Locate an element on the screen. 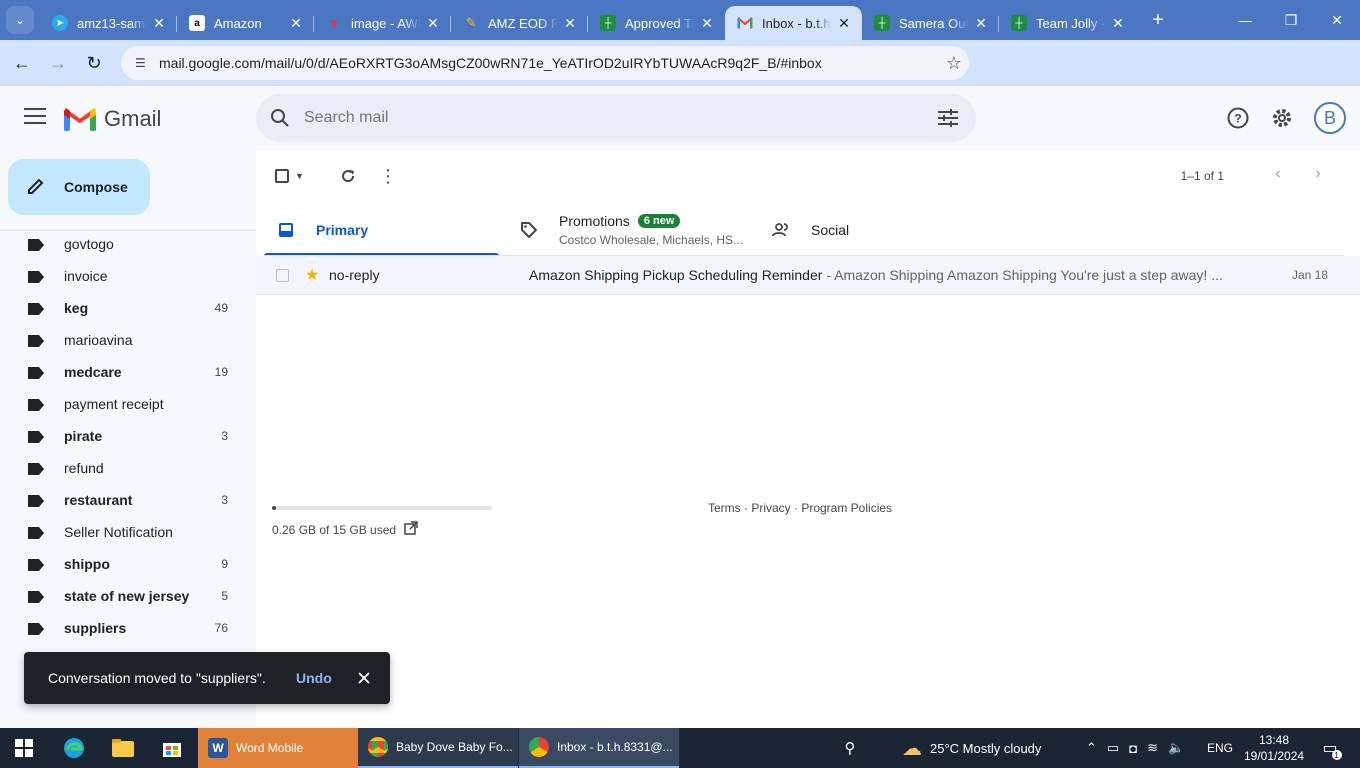 Image resolution: width=1360 pixels, height=768 pixels. close-window-button: ✕ is located at coordinates (1337, 20).